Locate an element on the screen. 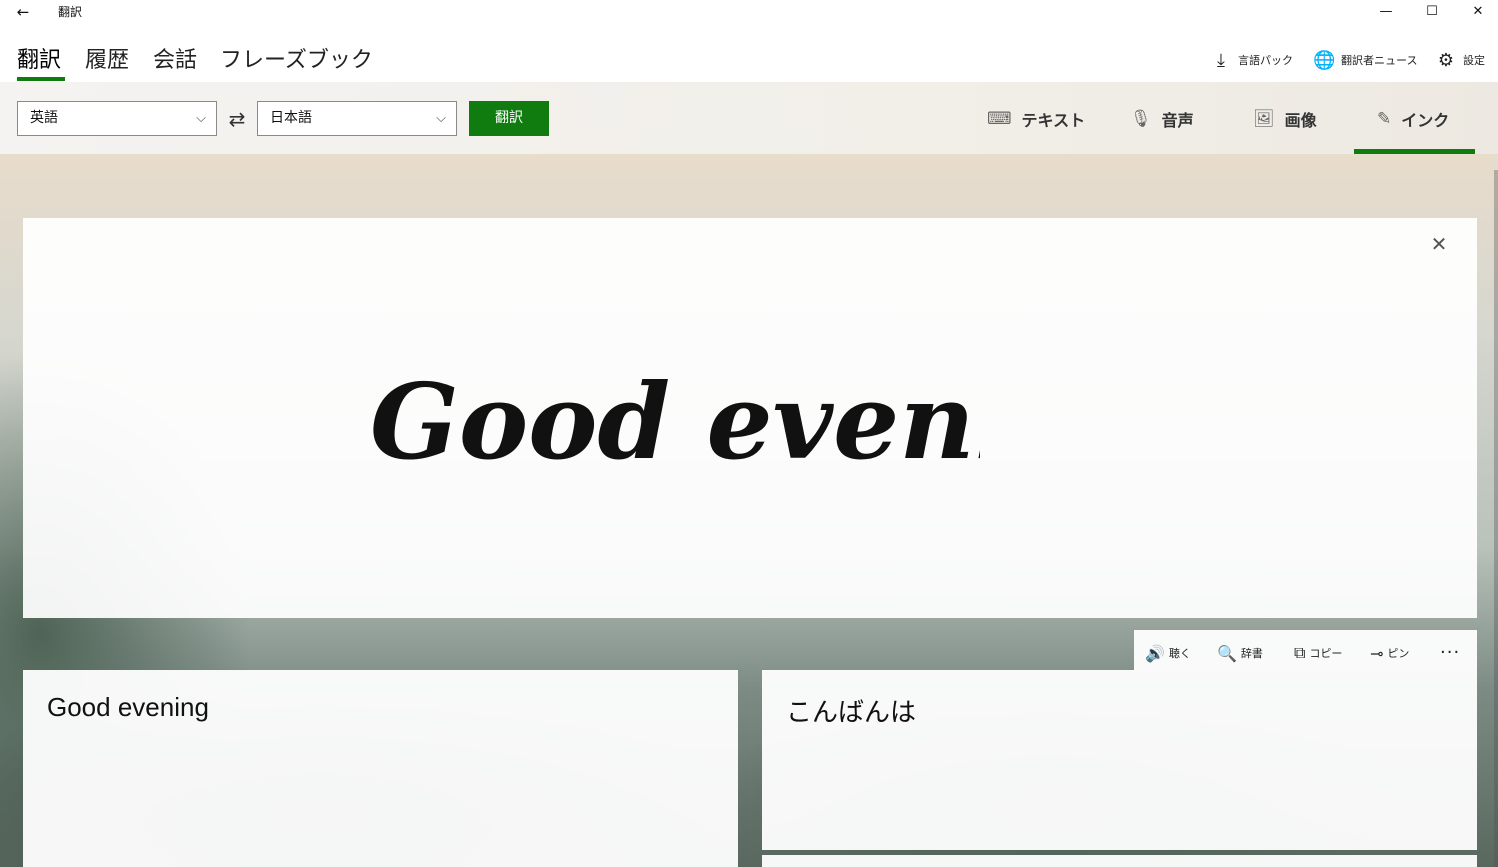 This screenshot has height=867, width=1498. nav-tab-conversation: 会話 is located at coordinates (175, 58).